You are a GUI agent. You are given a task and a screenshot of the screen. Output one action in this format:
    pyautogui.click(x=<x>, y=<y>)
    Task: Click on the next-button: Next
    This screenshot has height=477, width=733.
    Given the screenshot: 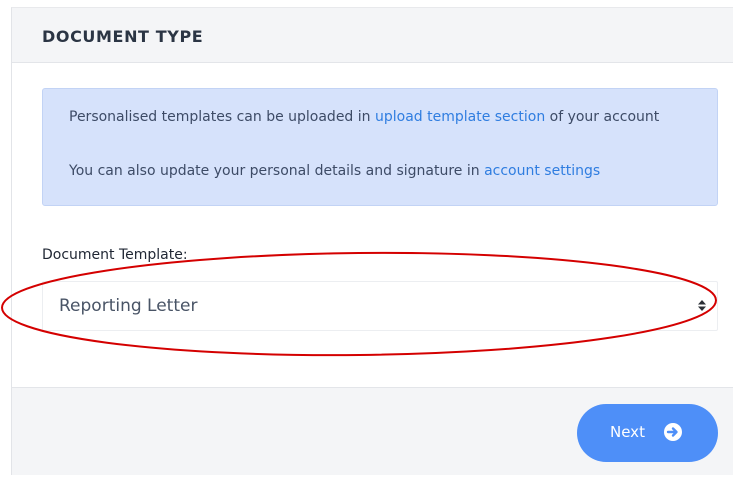 What is the action you would take?
    pyautogui.click(x=647, y=433)
    